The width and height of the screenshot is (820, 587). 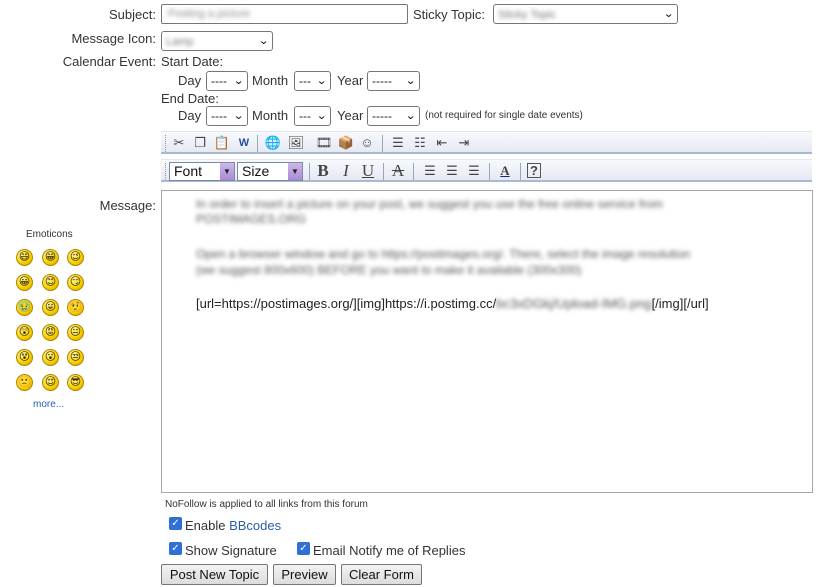 I want to click on message-icon-select: Lamp ⌄, so click(x=217, y=41).